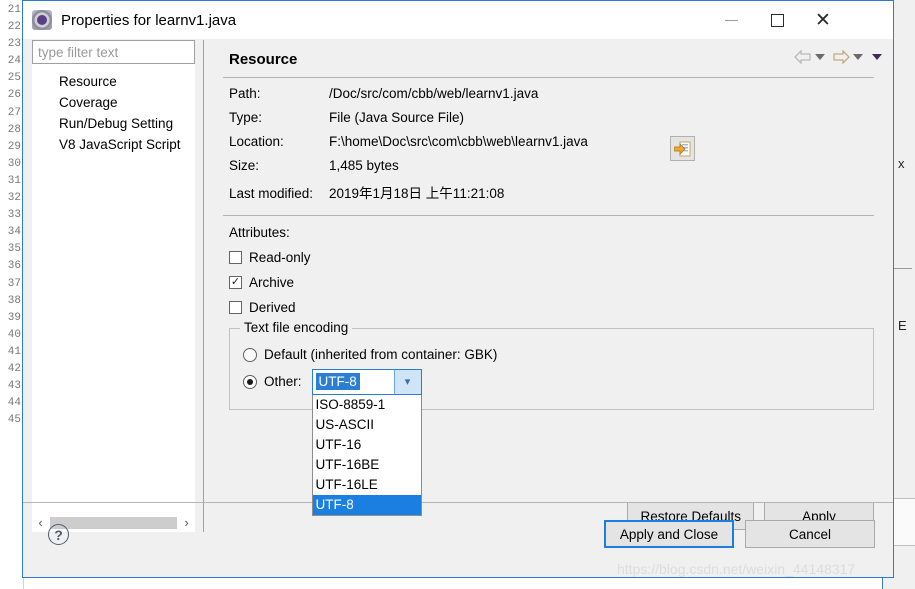  What do you see at coordinates (560, 194) in the screenshot?
I see `field-row-last-modified: Last modified: 2019年1月18日 上午11:21:08` at bounding box center [560, 194].